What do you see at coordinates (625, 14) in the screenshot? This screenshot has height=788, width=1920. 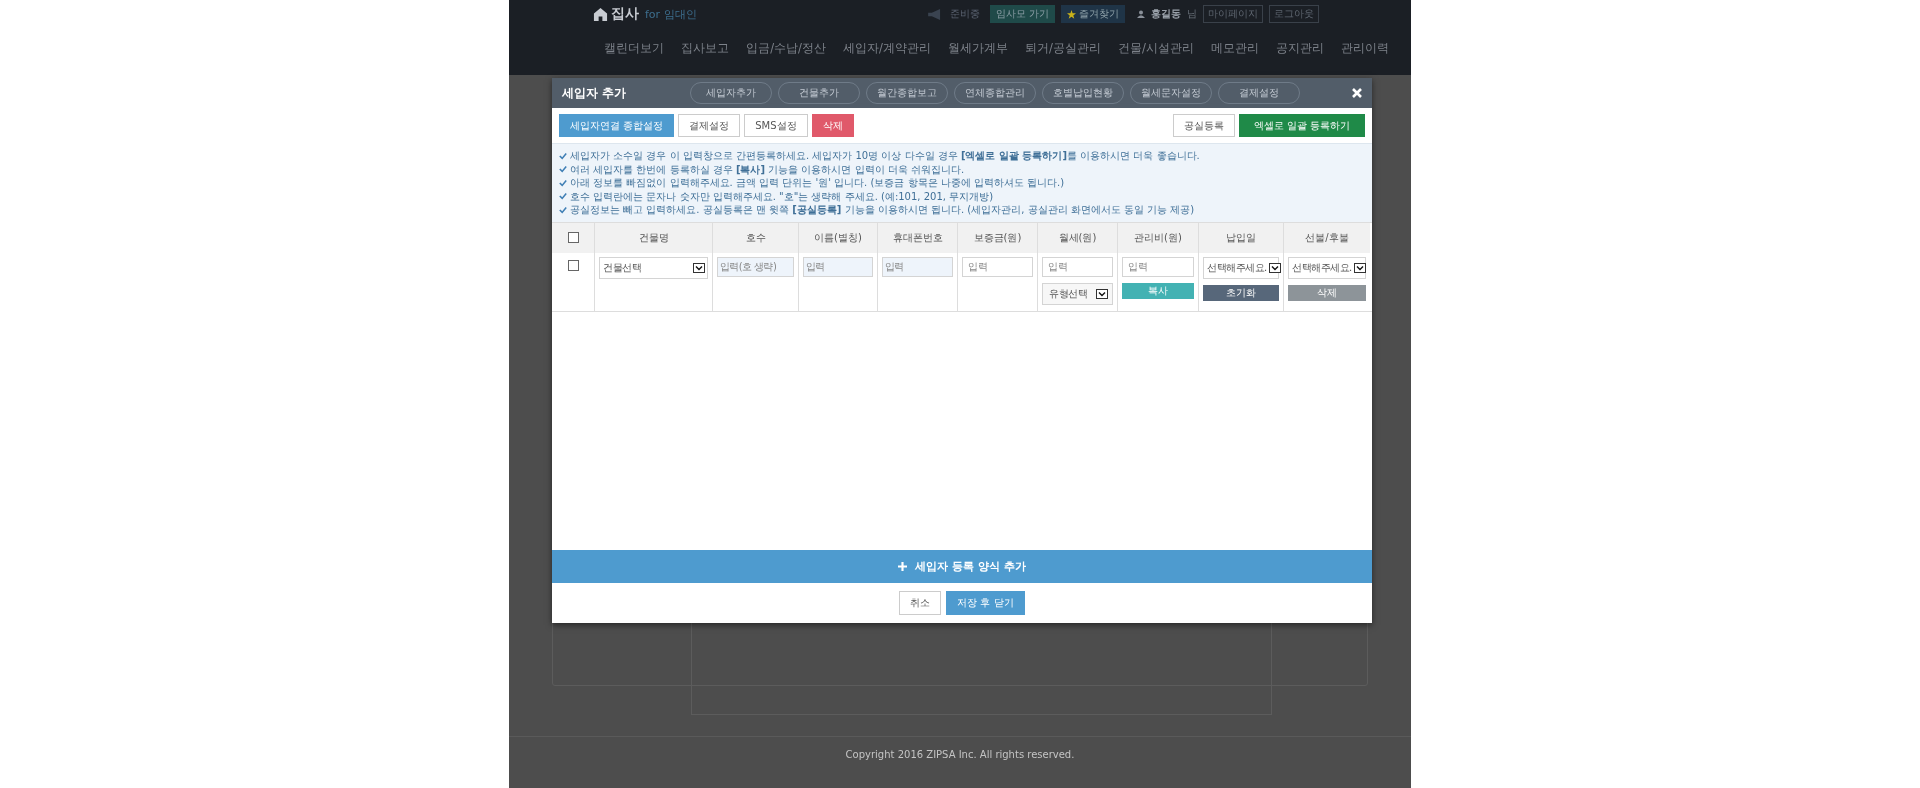 I see `logo-text: 집사` at bounding box center [625, 14].